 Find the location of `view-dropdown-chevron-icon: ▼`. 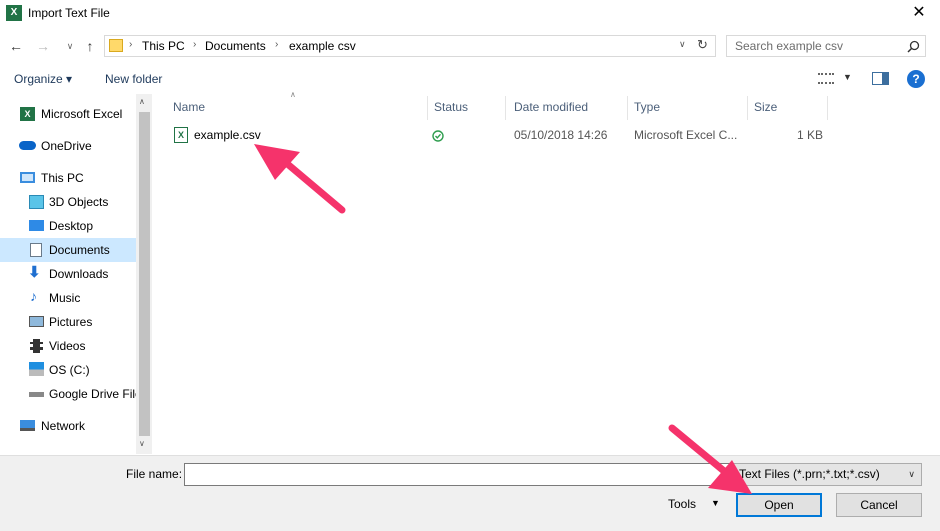

view-dropdown-chevron-icon: ▼ is located at coordinates (847, 77).